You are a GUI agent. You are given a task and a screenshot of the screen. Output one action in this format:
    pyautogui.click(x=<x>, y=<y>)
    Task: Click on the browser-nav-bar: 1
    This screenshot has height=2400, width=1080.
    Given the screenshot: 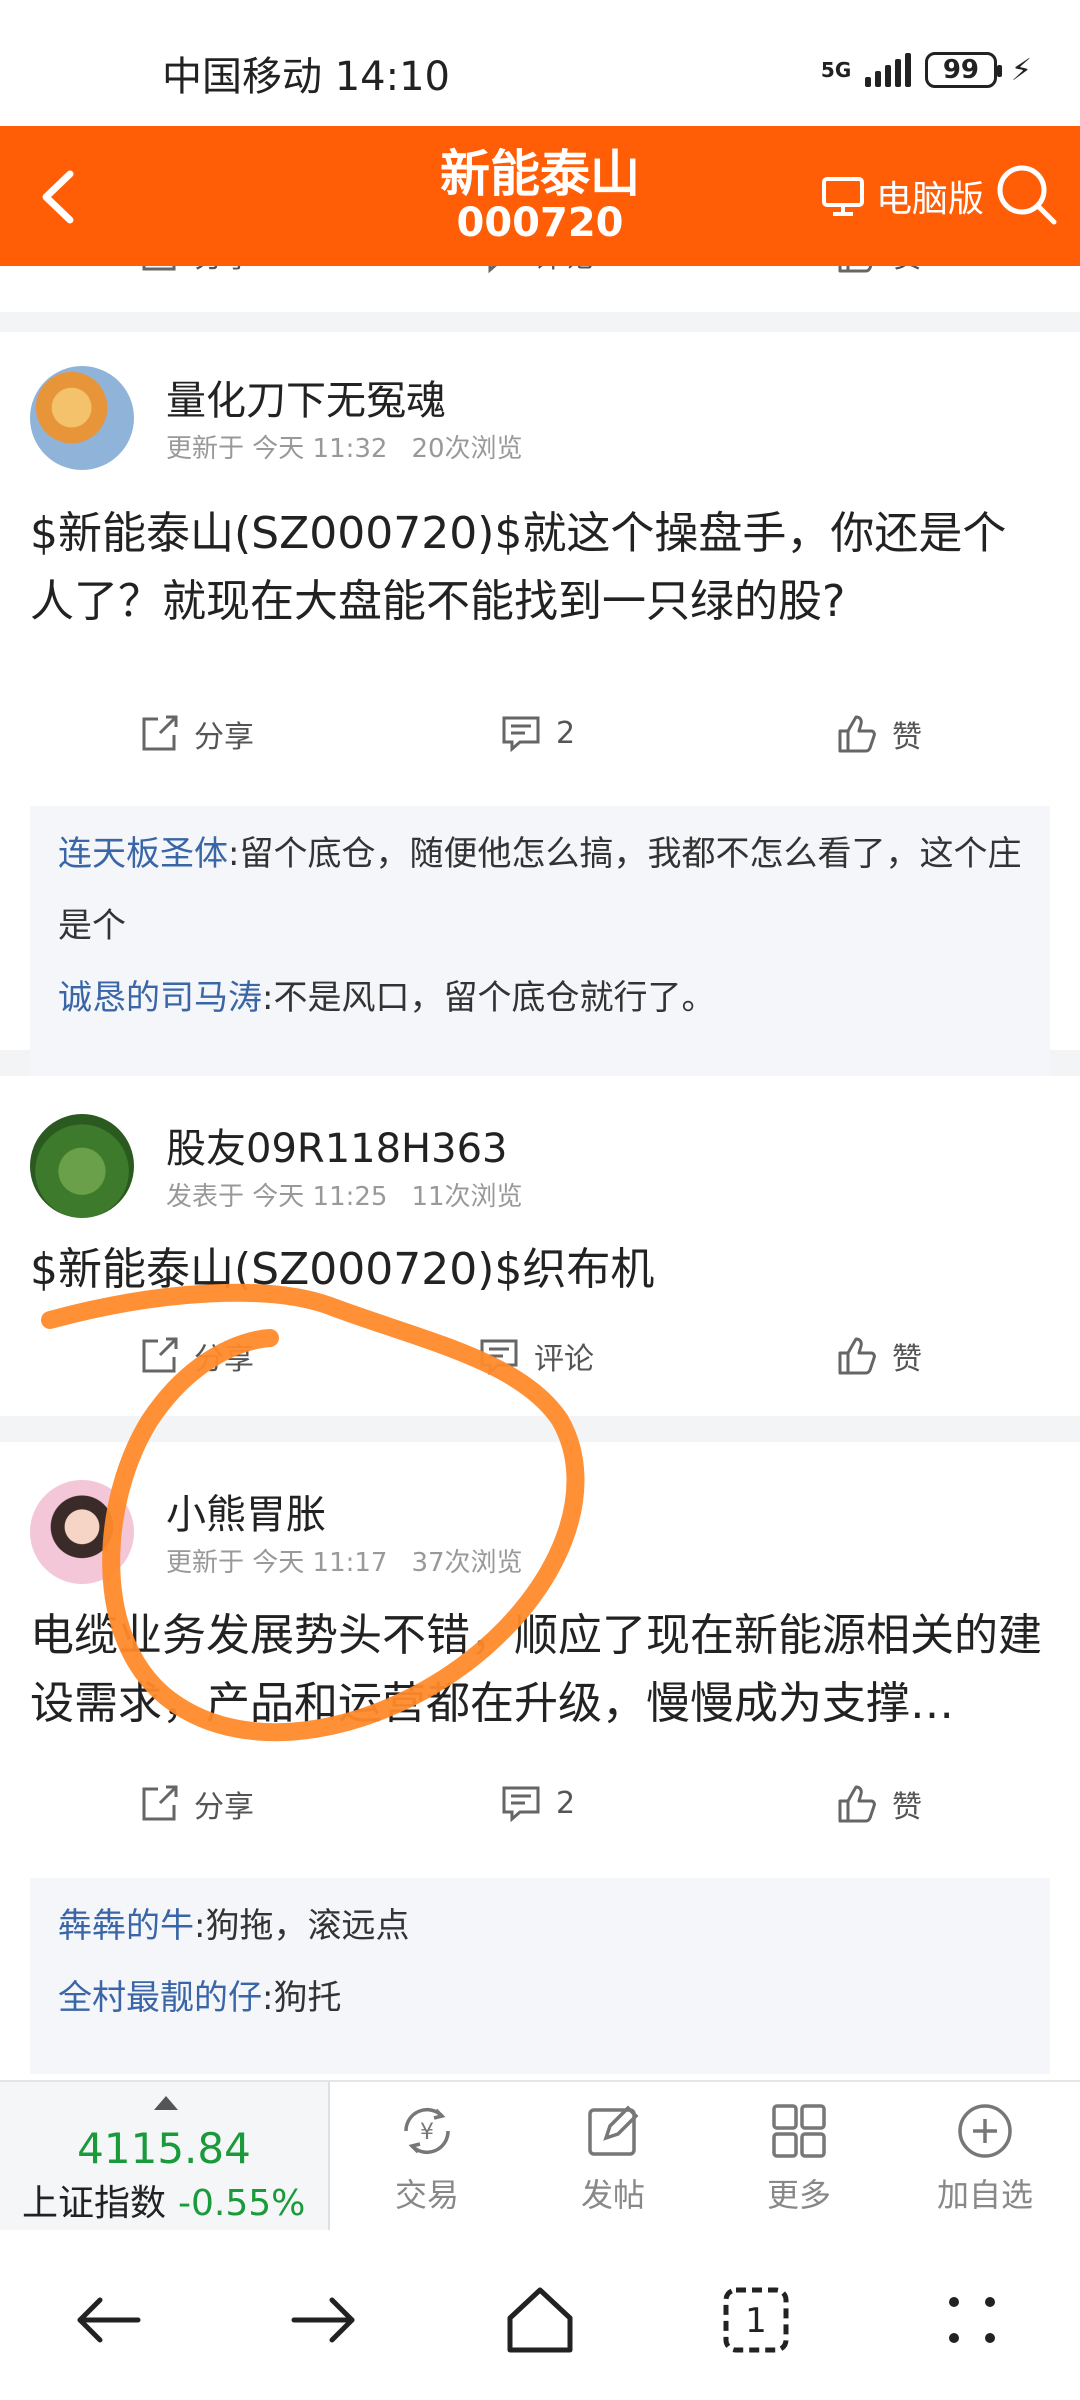 What is the action you would take?
    pyautogui.click(x=540, y=2315)
    